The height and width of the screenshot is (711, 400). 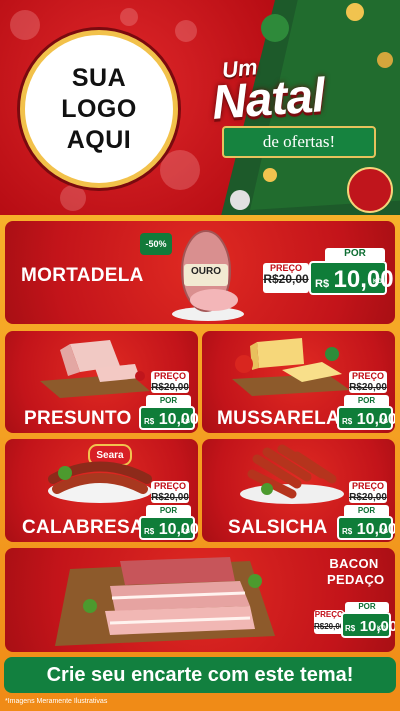 What do you see at coordinates (354, 563) in the screenshot?
I see `product-name-line1: BACON` at bounding box center [354, 563].